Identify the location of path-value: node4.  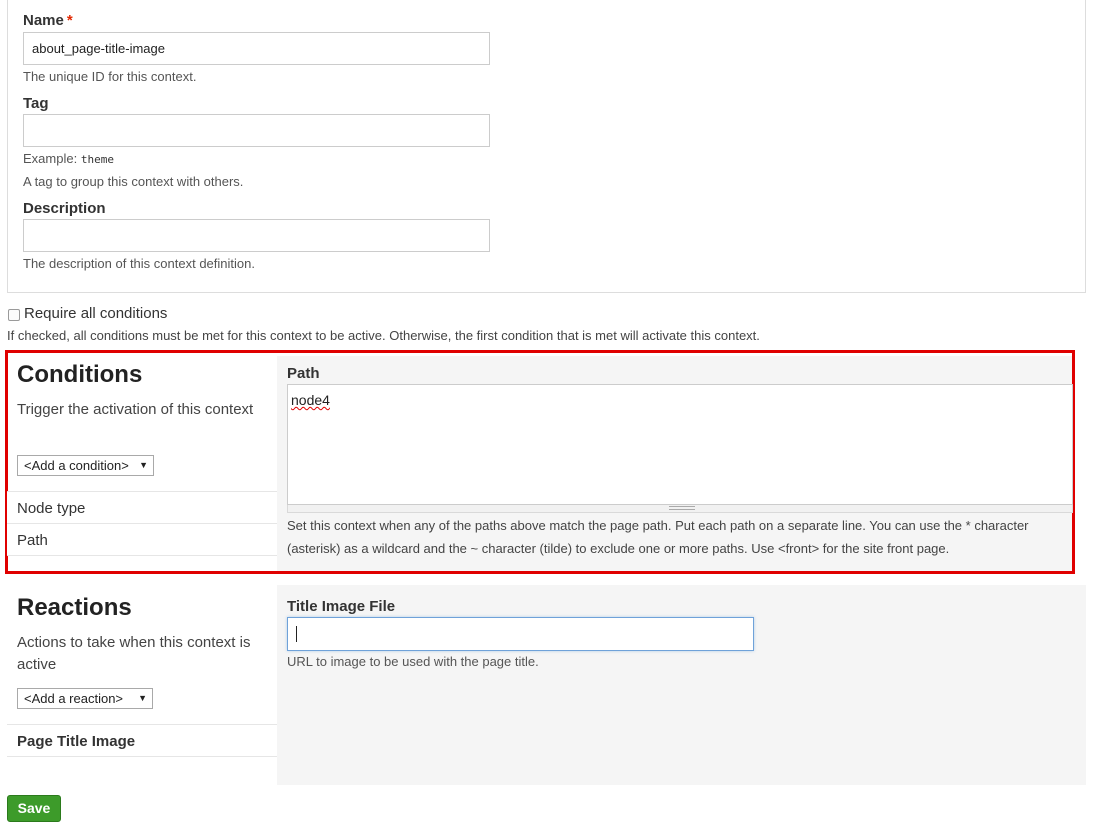
(310, 400).